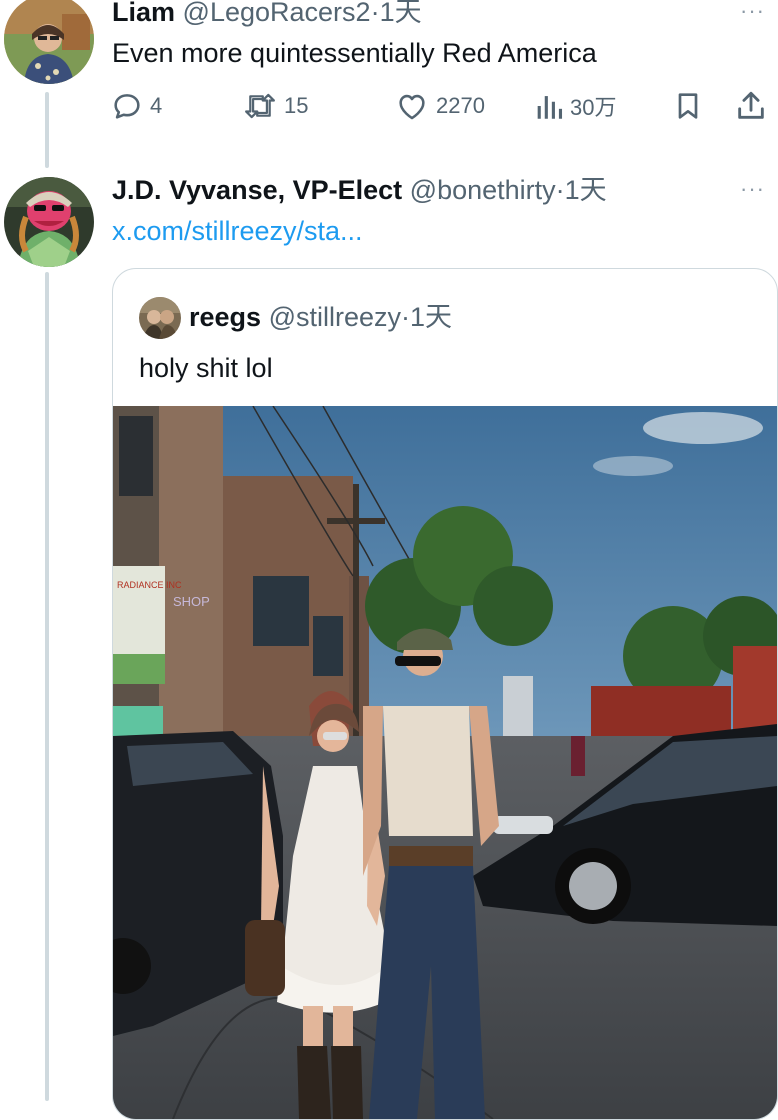 Image resolution: width=778 pixels, height=1120 pixels. Describe the element at coordinates (335, 317) in the screenshot. I see `user-handle: @stillreezy` at that location.